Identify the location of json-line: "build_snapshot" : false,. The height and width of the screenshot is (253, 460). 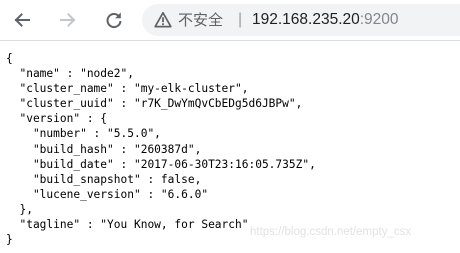
(104, 179).